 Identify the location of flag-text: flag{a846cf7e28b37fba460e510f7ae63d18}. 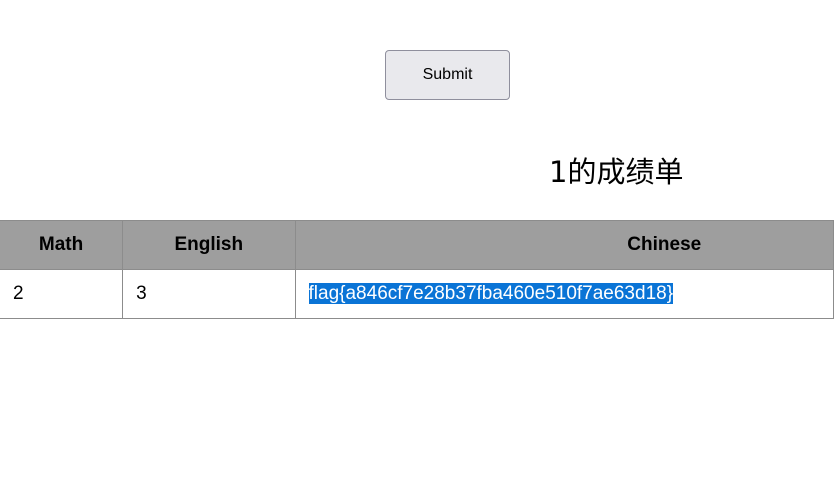
(491, 293).